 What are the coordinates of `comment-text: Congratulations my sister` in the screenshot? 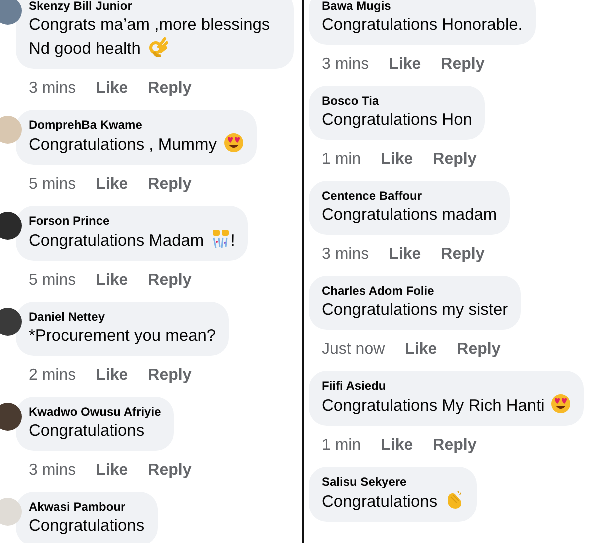 It's located at (415, 310).